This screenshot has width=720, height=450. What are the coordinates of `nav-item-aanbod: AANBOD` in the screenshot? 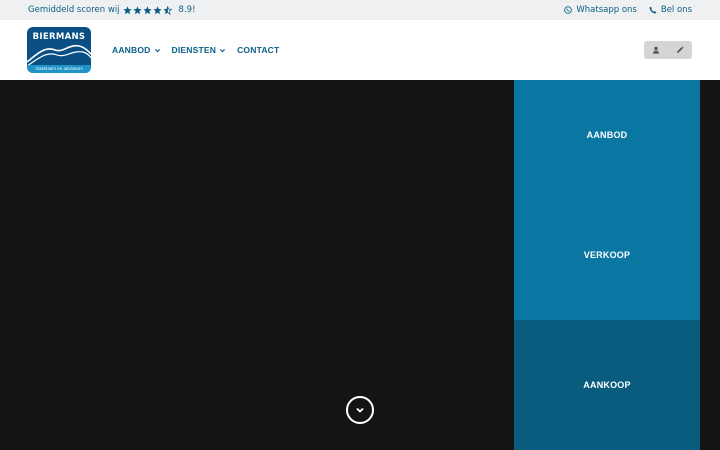 It's located at (136, 50).